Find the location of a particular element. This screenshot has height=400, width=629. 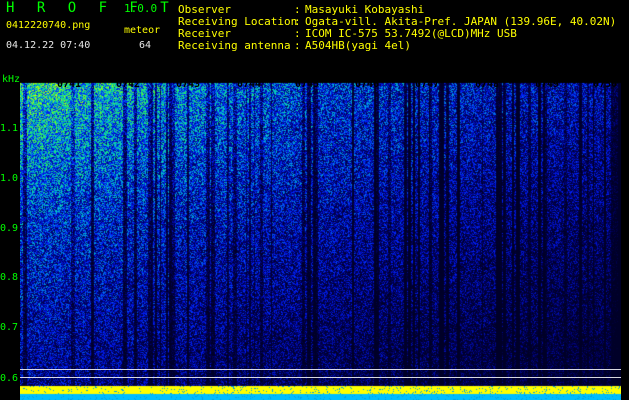

x-tick-label: 0748 is located at coordinates (487, 84).